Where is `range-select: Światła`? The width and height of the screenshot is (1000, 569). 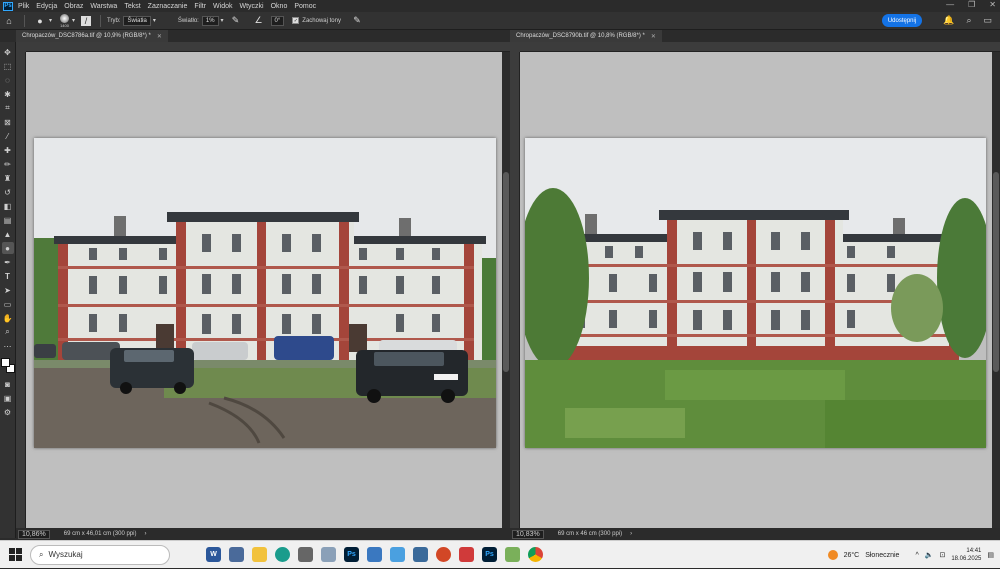
range-select: Światła is located at coordinates (137, 20).